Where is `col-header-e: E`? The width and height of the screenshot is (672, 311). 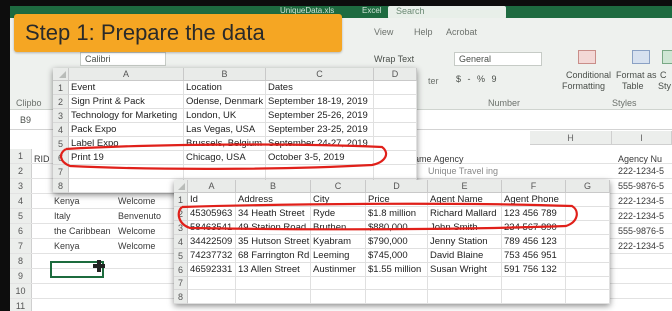 col-header-e: E is located at coordinates (465, 186).